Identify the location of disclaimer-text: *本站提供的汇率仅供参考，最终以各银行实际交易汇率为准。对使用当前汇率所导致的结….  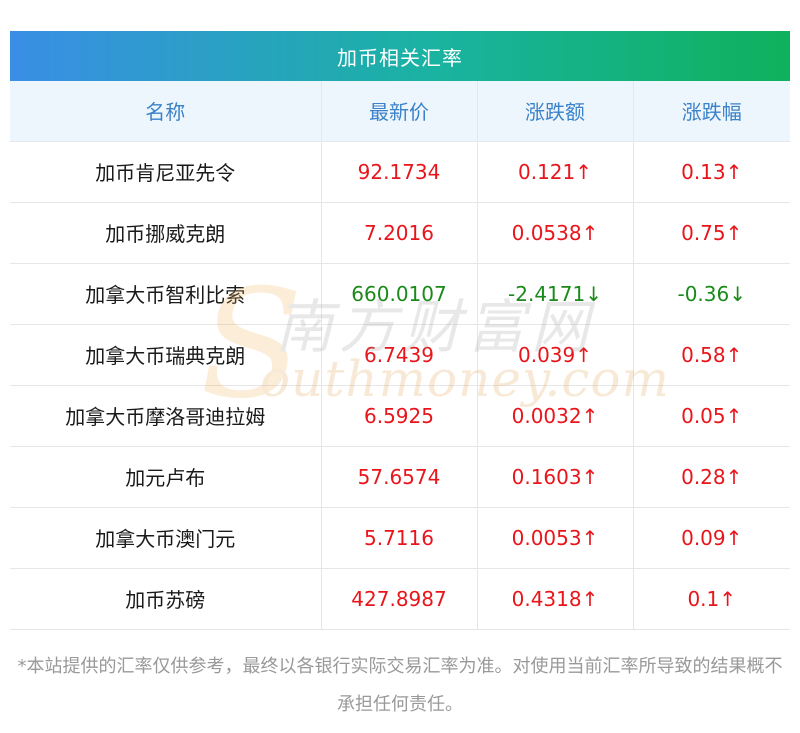
(400, 685).